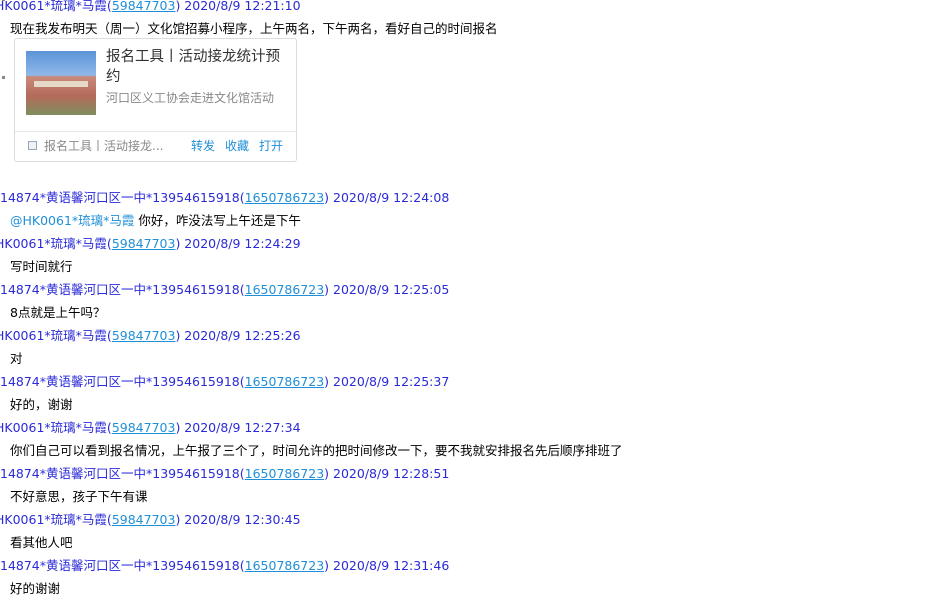 This screenshot has height=600, width=930. I want to click on message-time: 2020/8/9 12:28:51, so click(391, 473).